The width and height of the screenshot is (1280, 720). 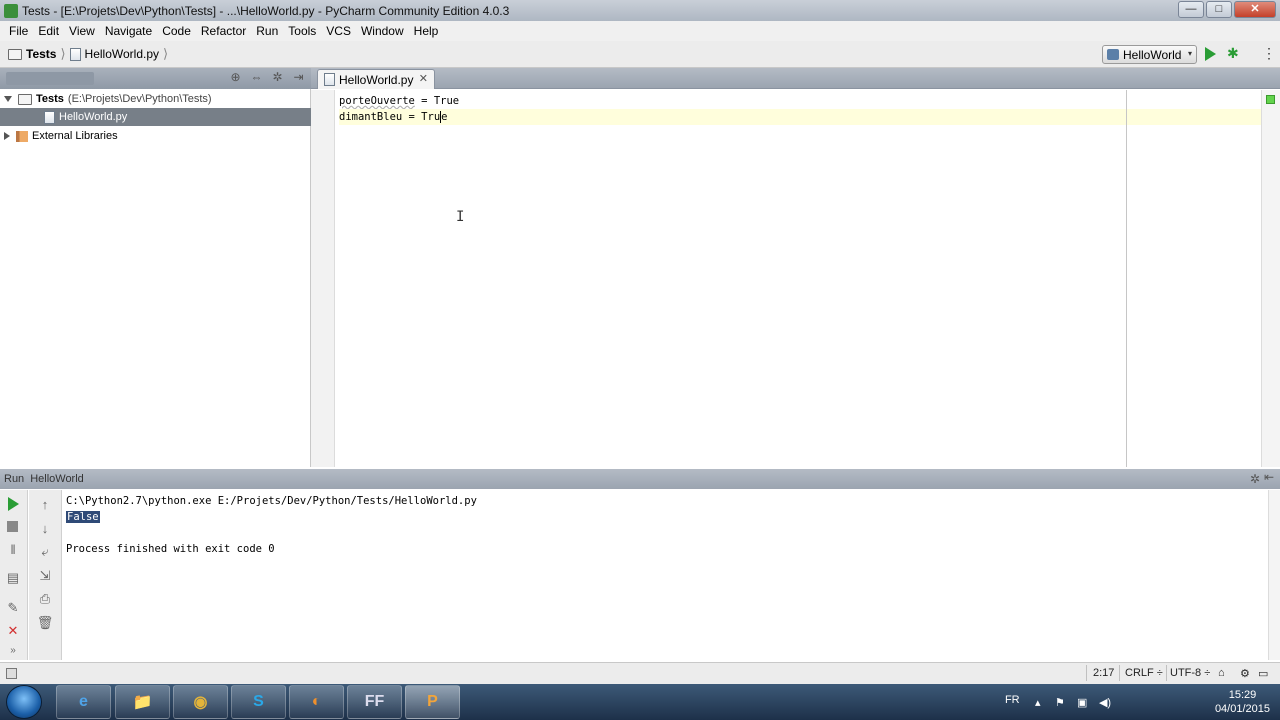 What do you see at coordinates (122, 54) in the screenshot?
I see `breadcrumb-file: HelloWorld.py` at bounding box center [122, 54].